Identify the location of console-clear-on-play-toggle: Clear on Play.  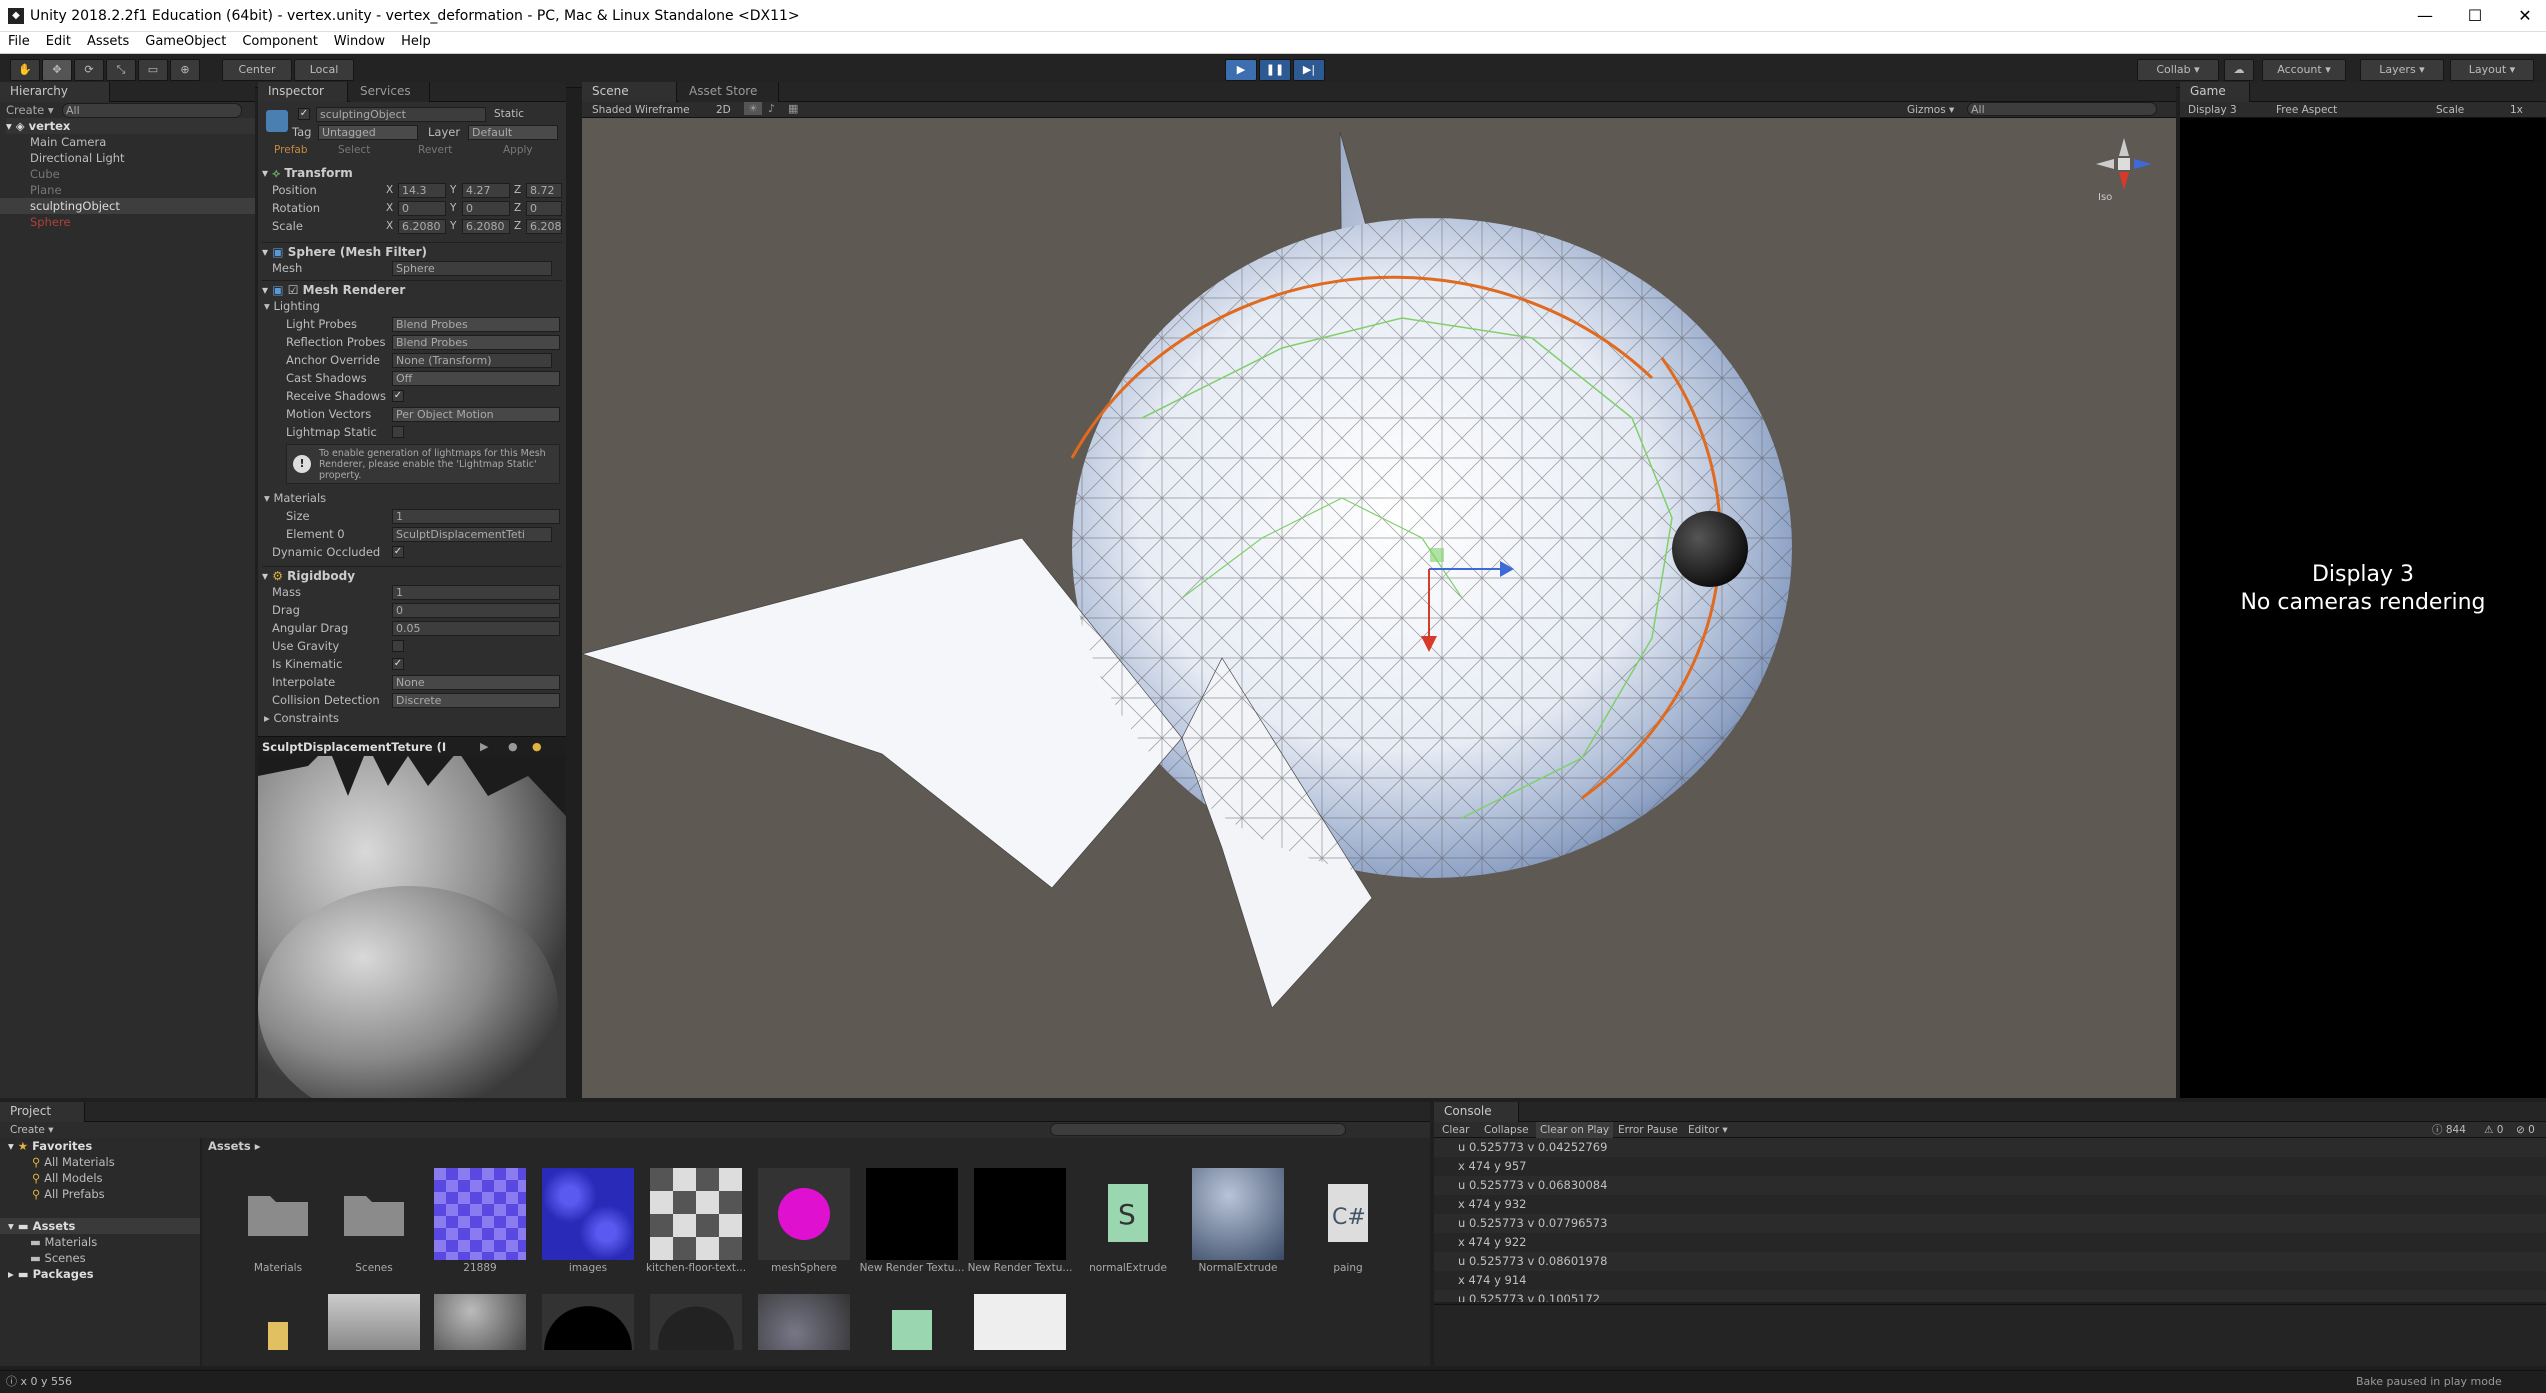
(1575, 1130).